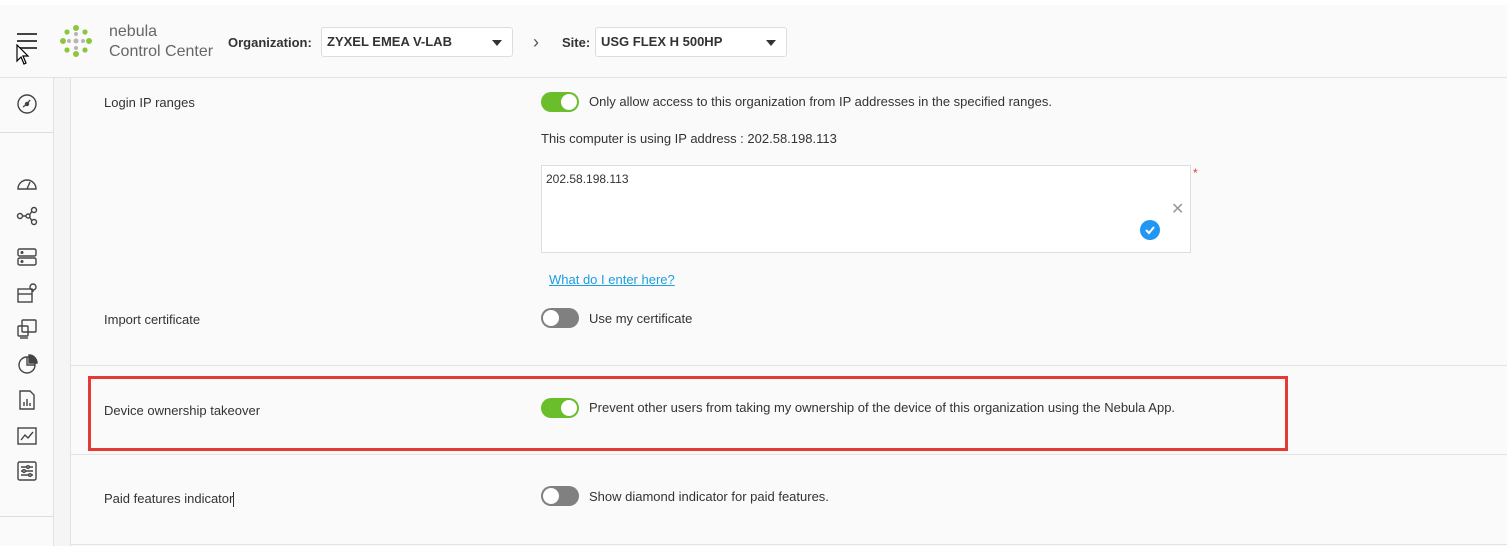 The image size is (1507, 546). Describe the element at coordinates (62, 312) in the screenshot. I see `scroll-gutter` at that location.